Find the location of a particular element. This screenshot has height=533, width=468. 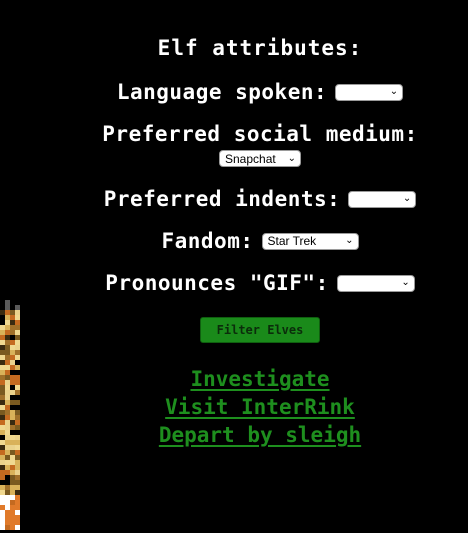

pixel-art-sprite is located at coordinates (10, 416).